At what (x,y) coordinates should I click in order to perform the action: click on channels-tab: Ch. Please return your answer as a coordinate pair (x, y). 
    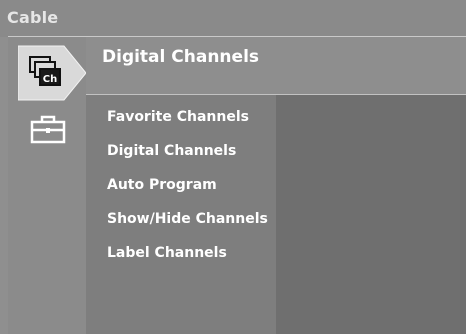
    Looking at the image, I should click on (53, 73).